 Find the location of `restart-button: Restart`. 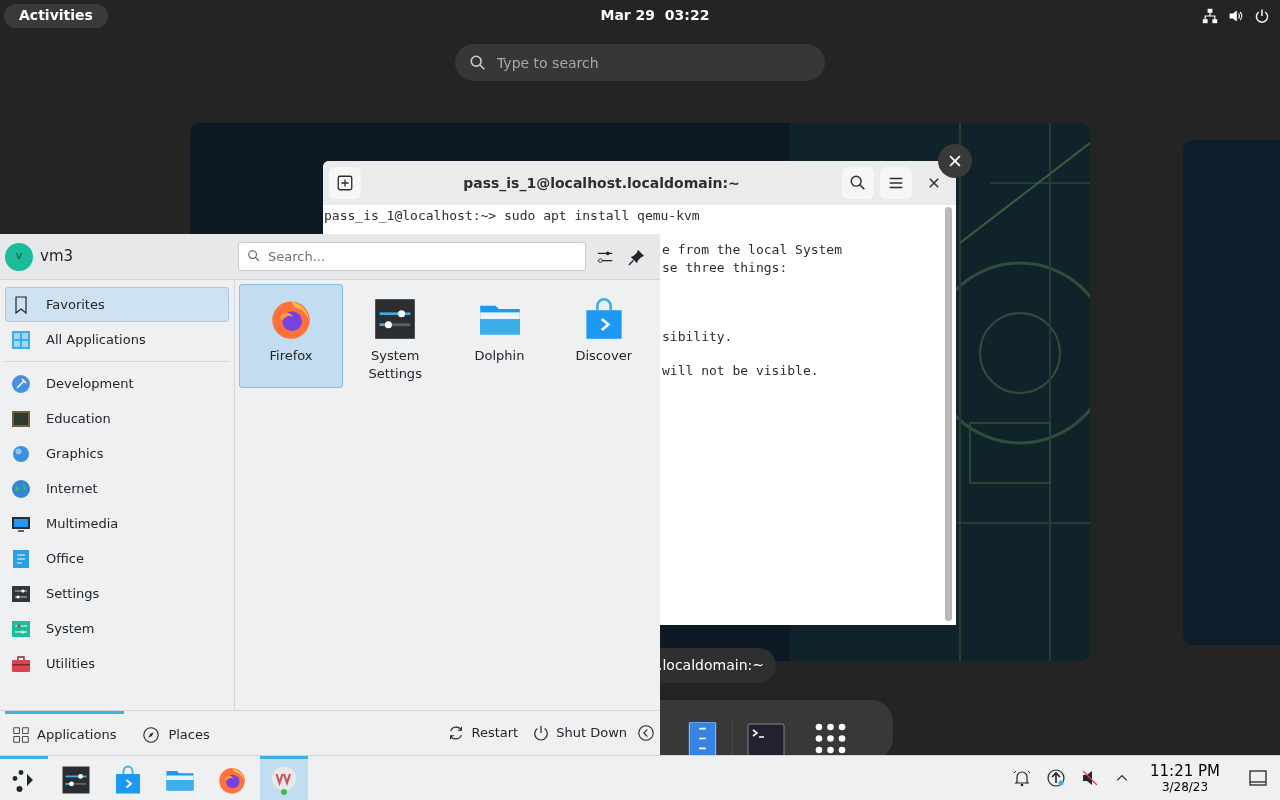

restart-button: Restart is located at coordinates (483, 733).